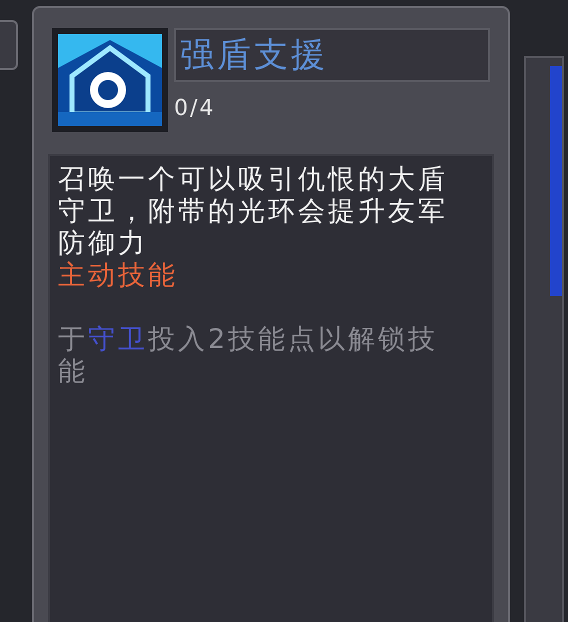  I want to click on side-panel, so click(9, 45).